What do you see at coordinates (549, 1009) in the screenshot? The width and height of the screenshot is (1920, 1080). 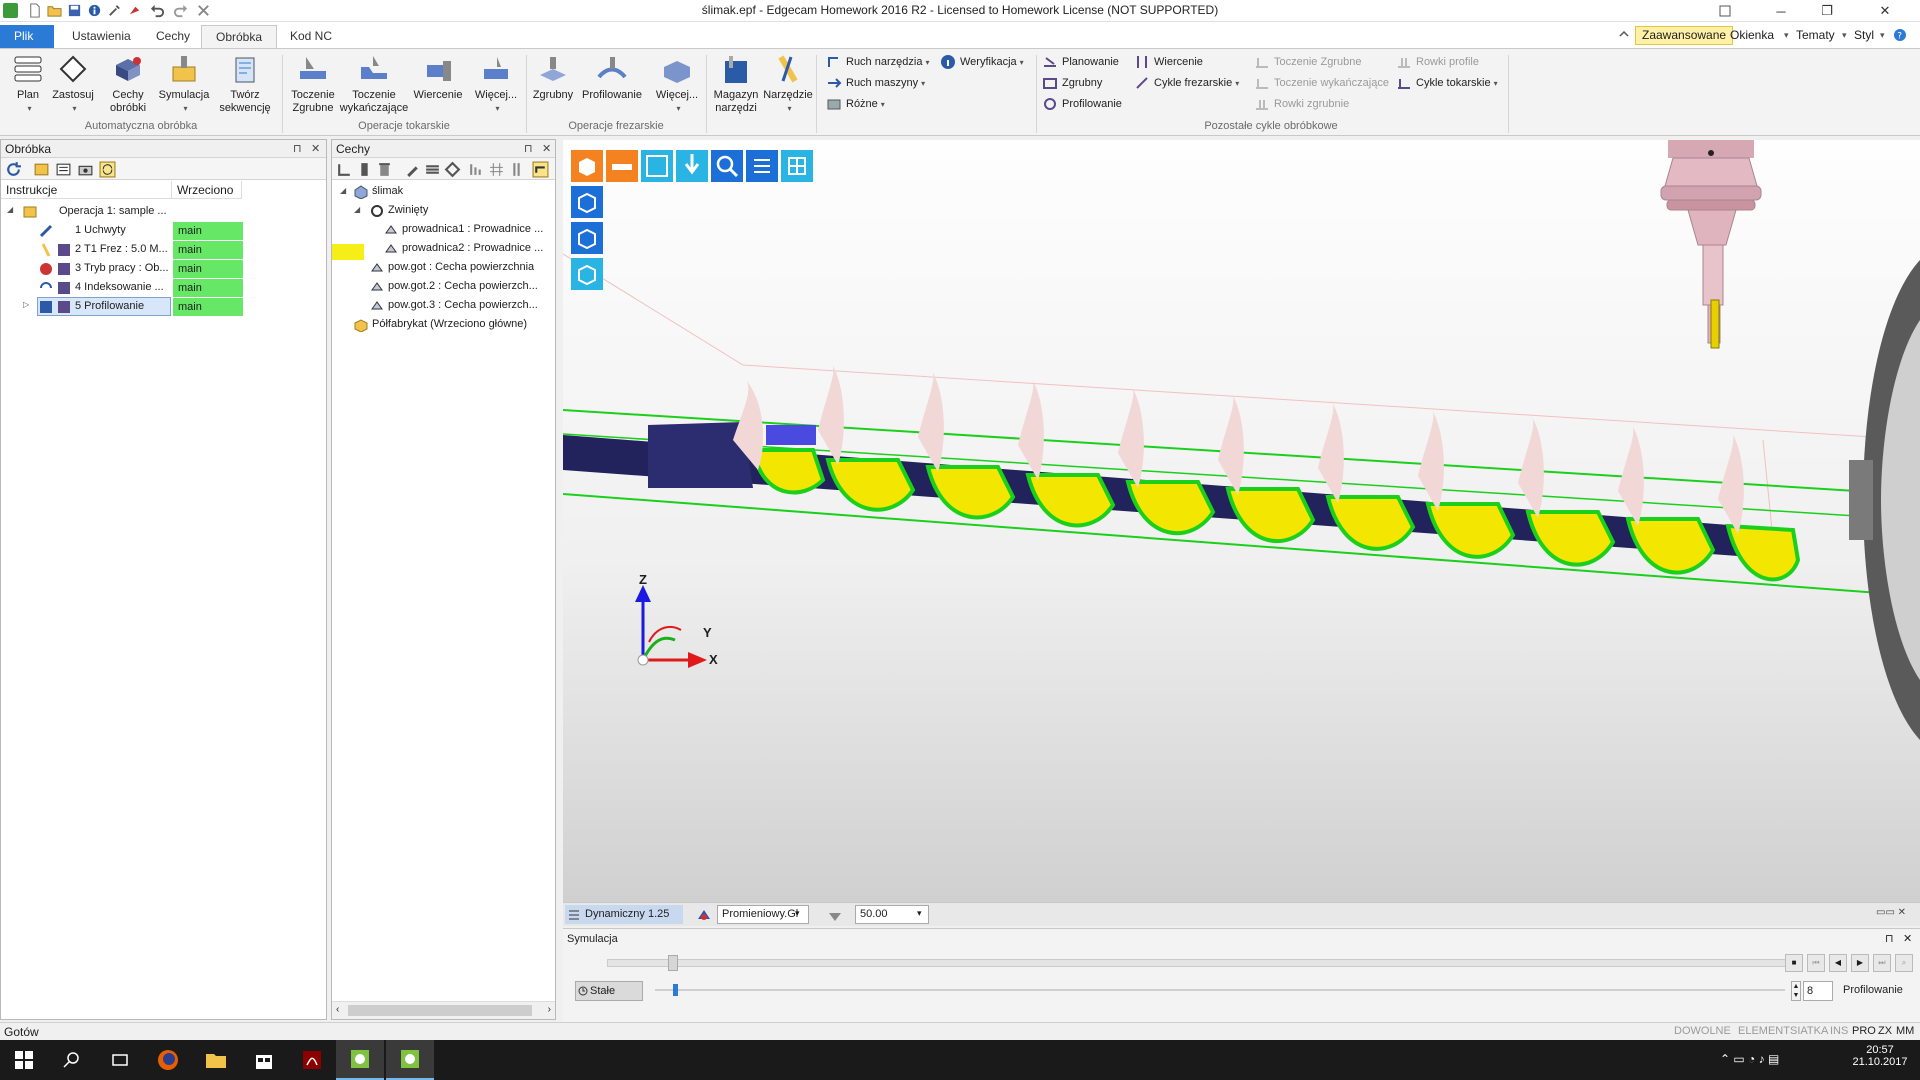 I see `scroll-right-icon: ›` at bounding box center [549, 1009].